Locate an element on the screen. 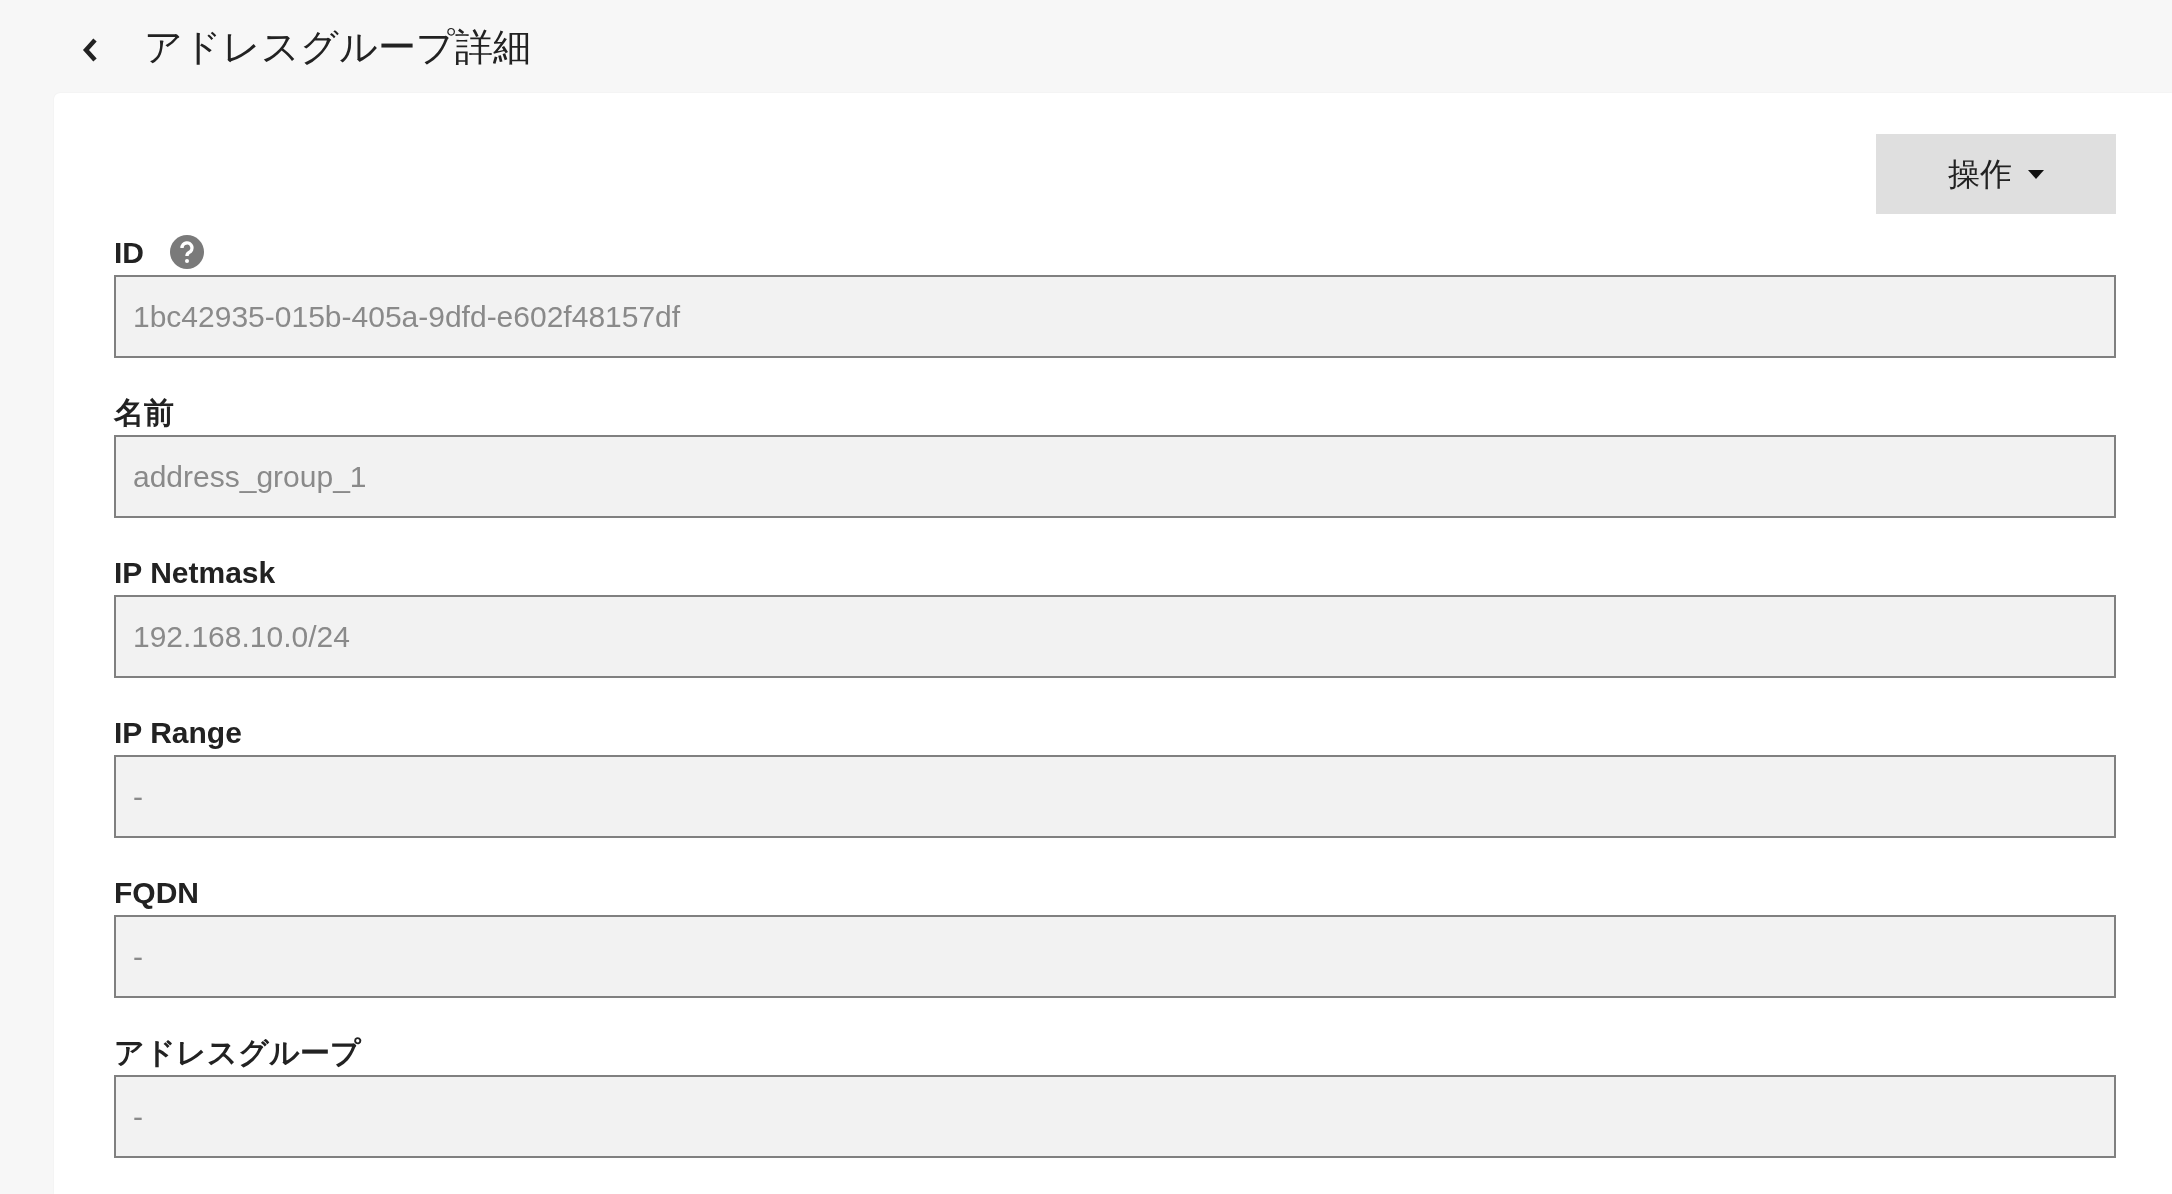  field-label: IP Range is located at coordinates (178, 732).